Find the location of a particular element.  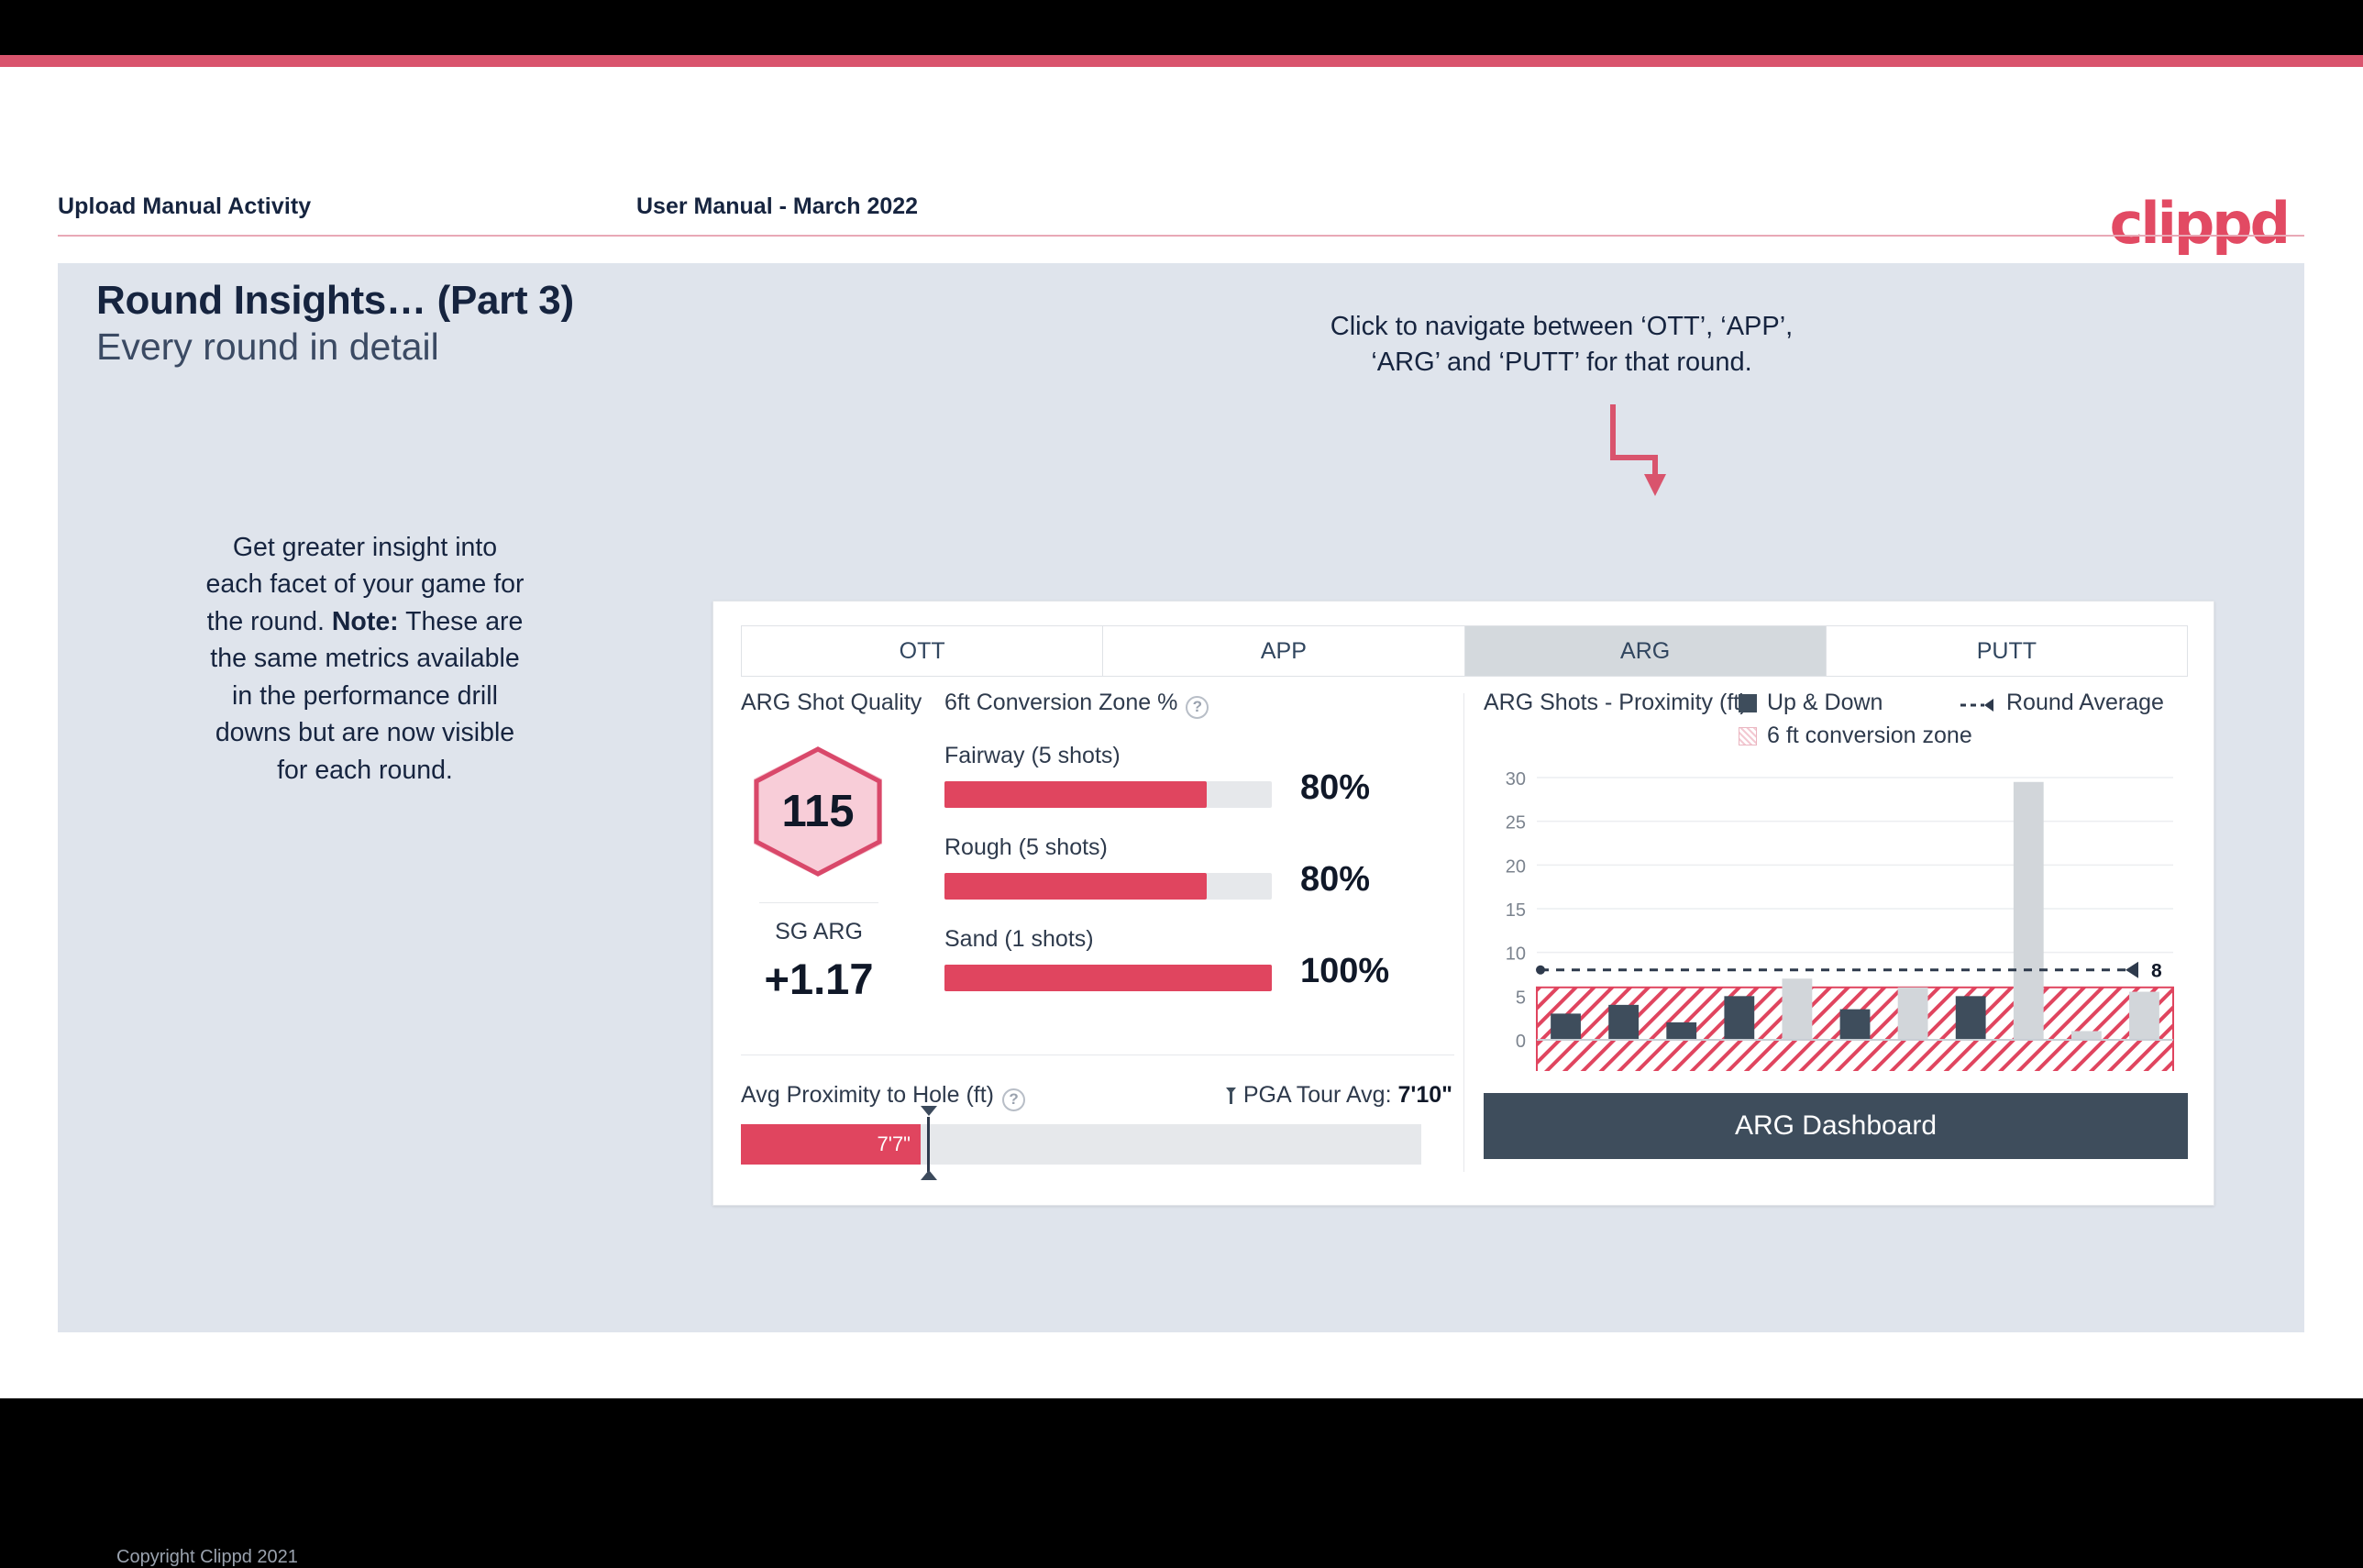

copyright-text: Copyright Clippd 2021 is located at coordinates (207, 1557).